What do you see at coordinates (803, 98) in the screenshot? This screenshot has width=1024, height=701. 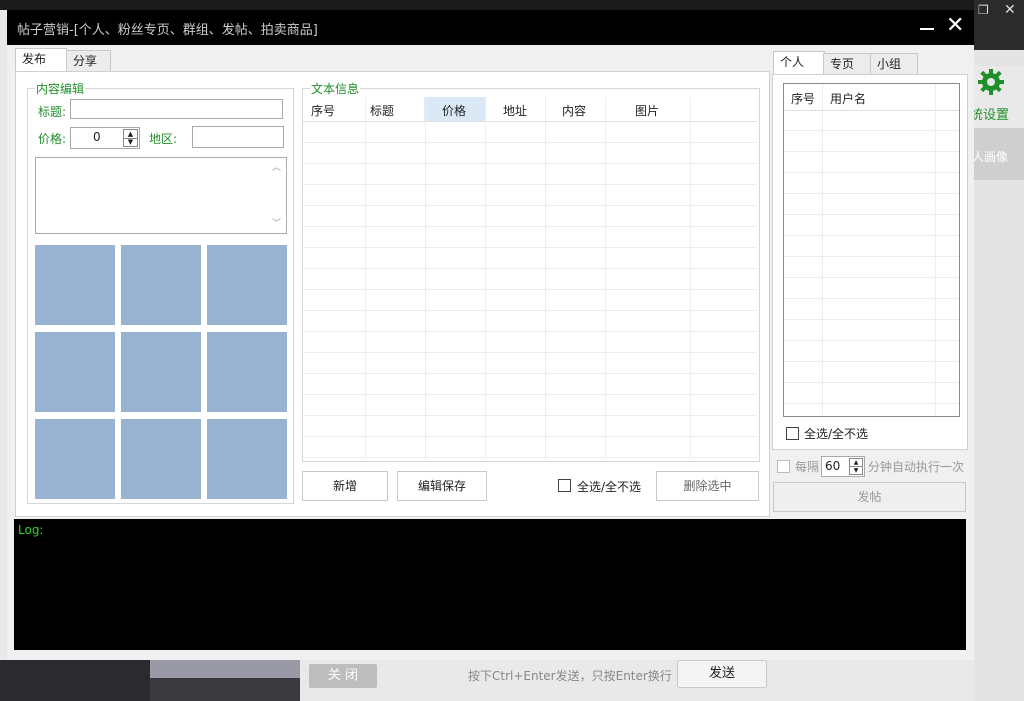 I see `col-header-user-index: 序号` at bounding box center [803, 98].